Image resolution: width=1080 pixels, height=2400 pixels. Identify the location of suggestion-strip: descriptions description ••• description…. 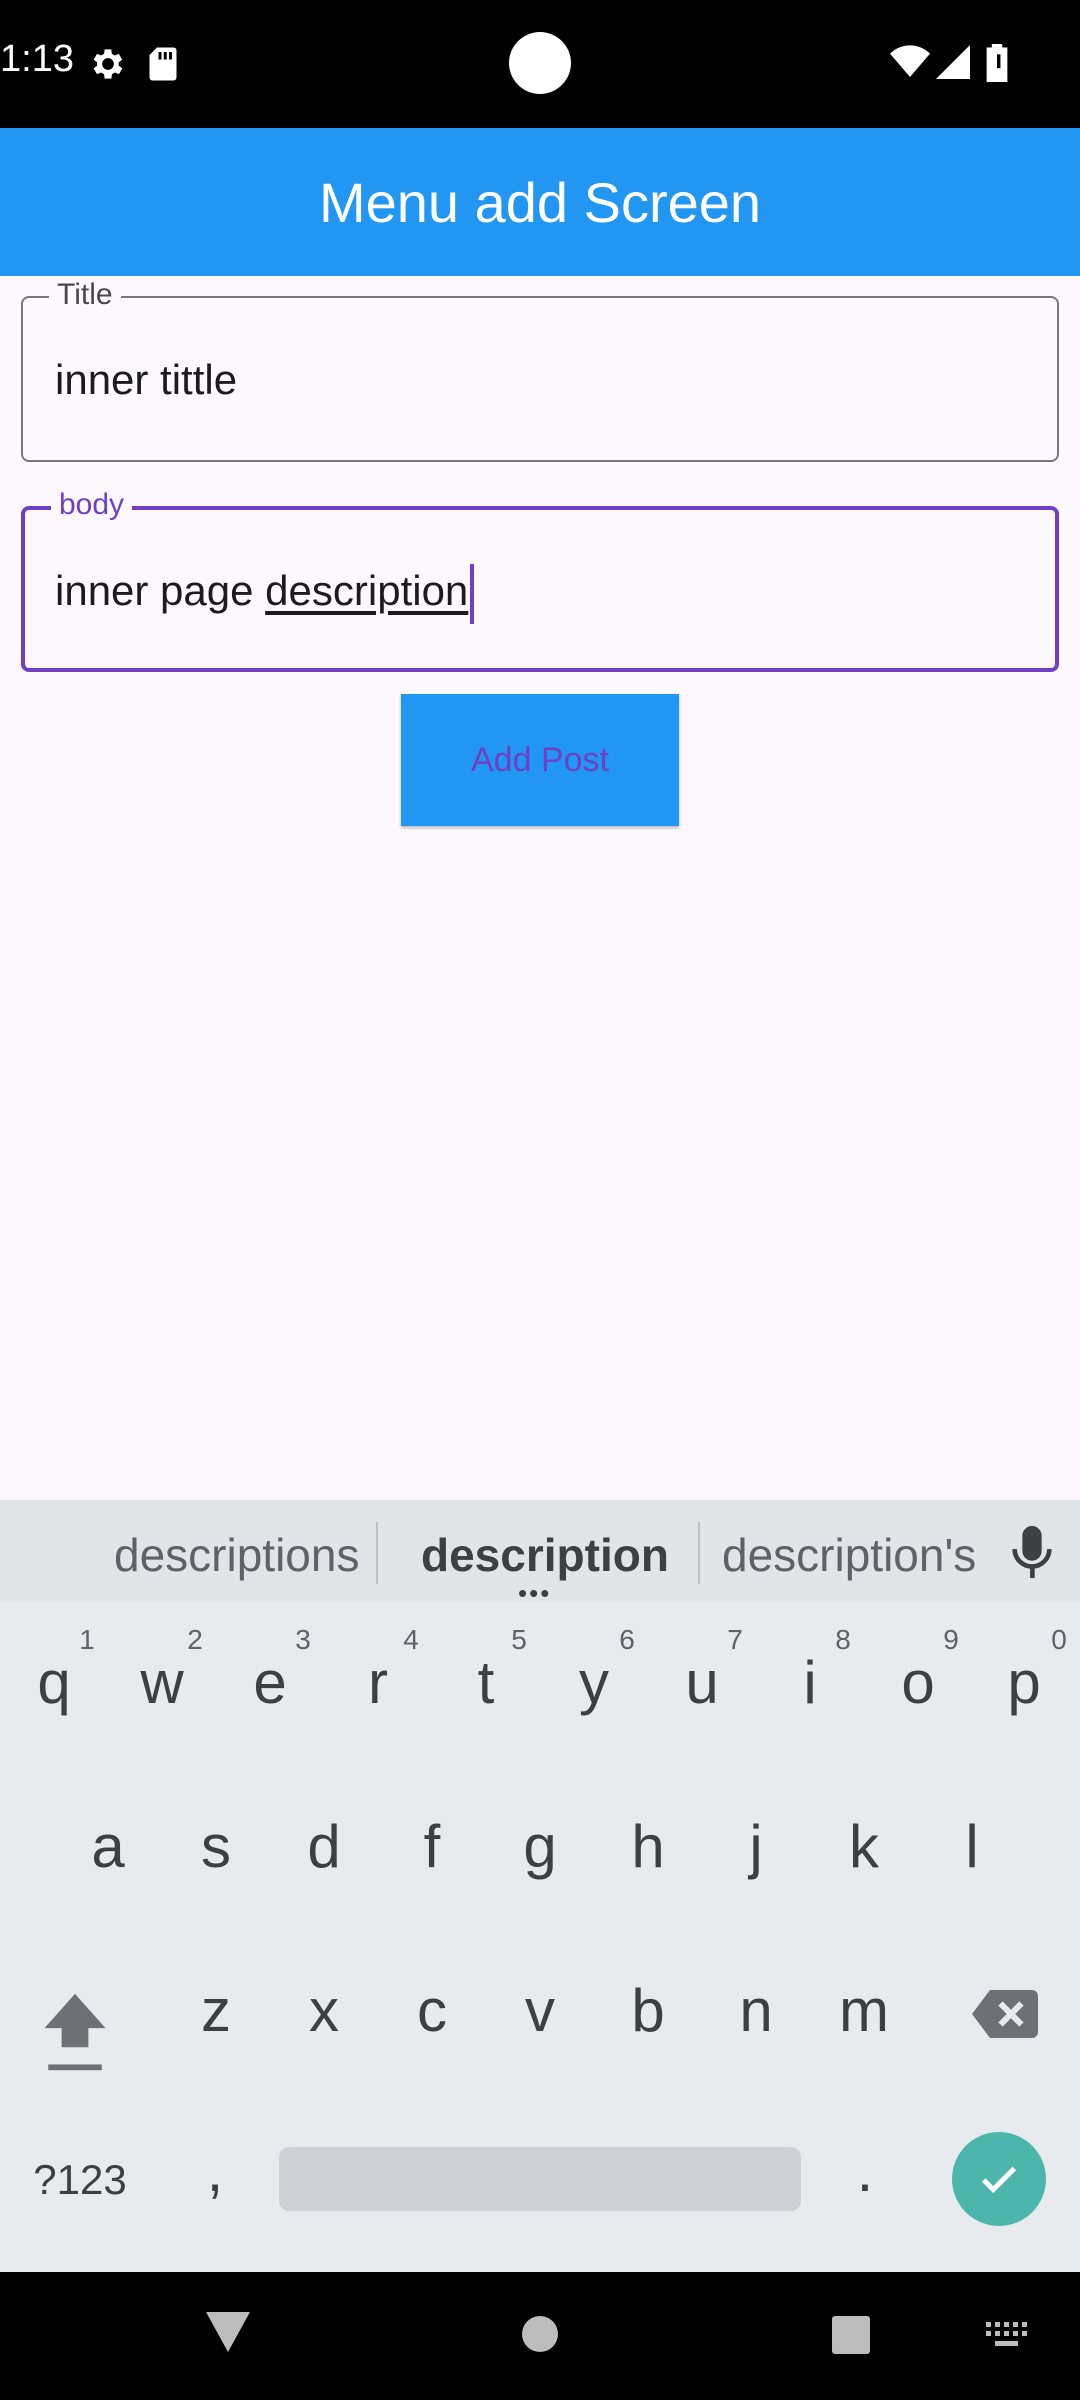
(540, 1553).